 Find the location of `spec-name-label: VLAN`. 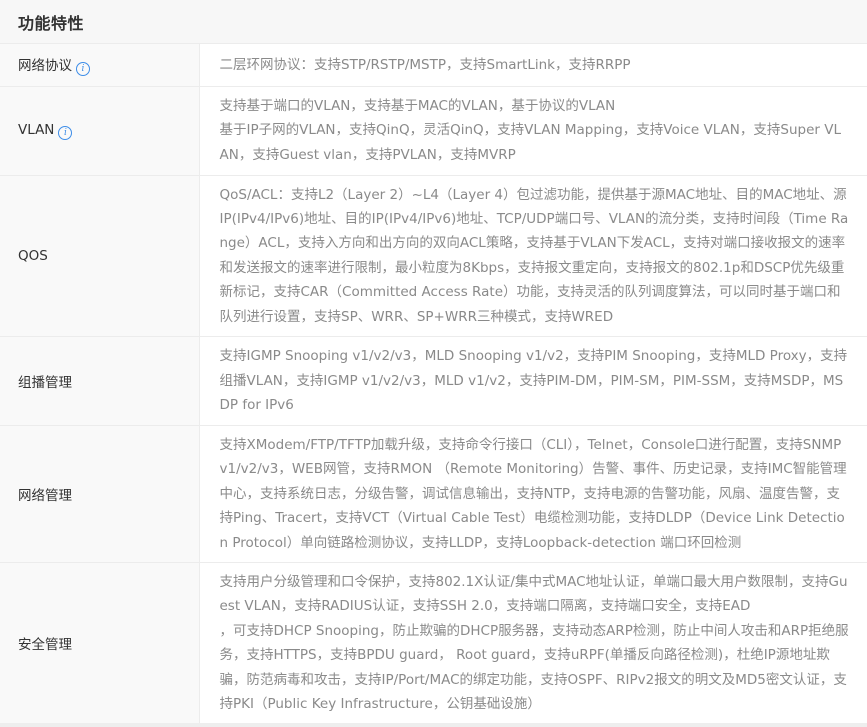

spec-name-label: VLAN is located at coordinates (36, 129).